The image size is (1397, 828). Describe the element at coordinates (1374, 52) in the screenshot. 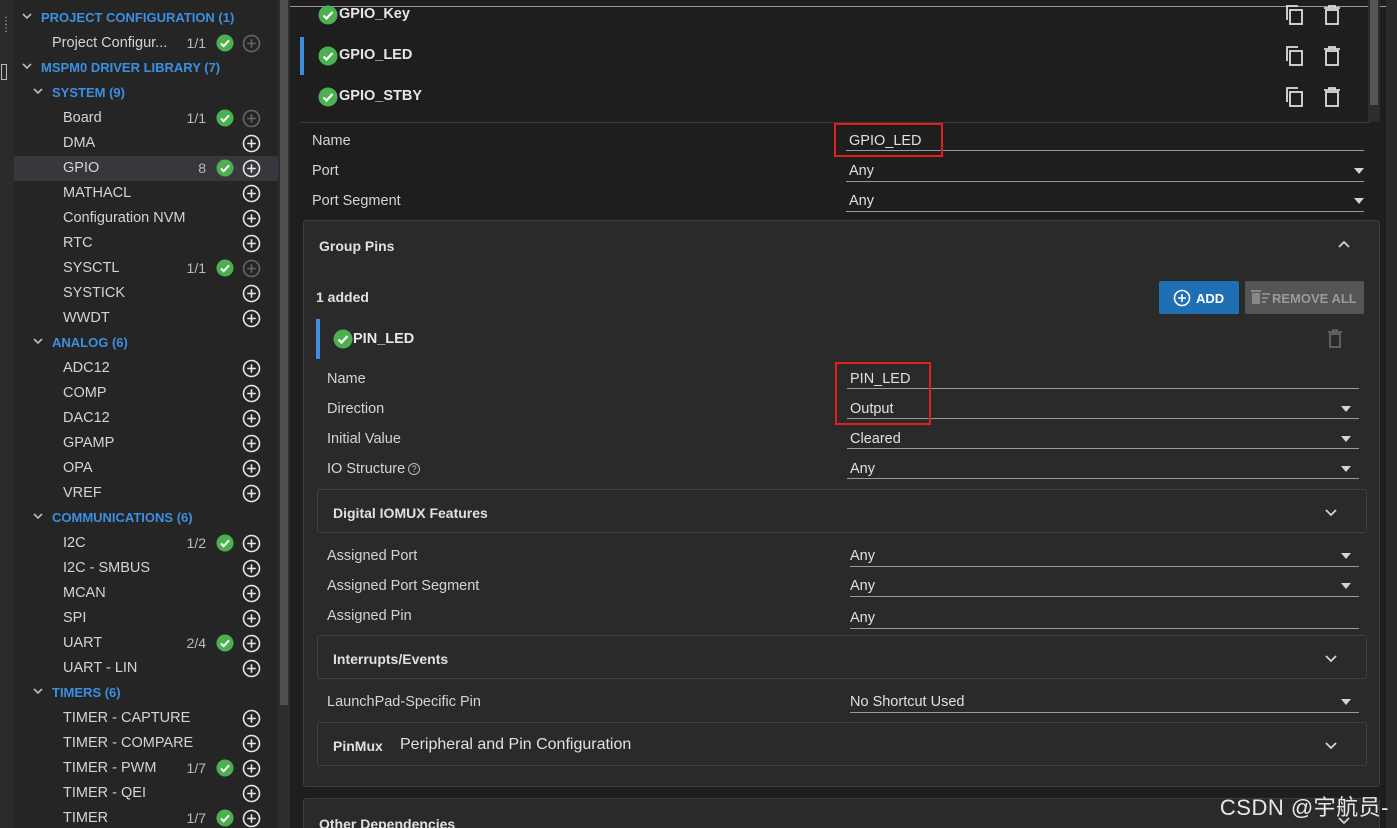

I see `instance-scroll-thumb` at that location.